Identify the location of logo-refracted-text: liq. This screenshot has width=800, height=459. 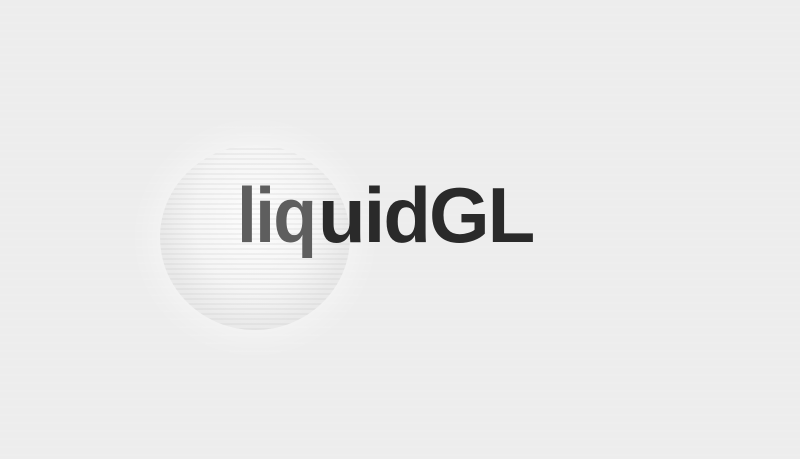
(277, 215).